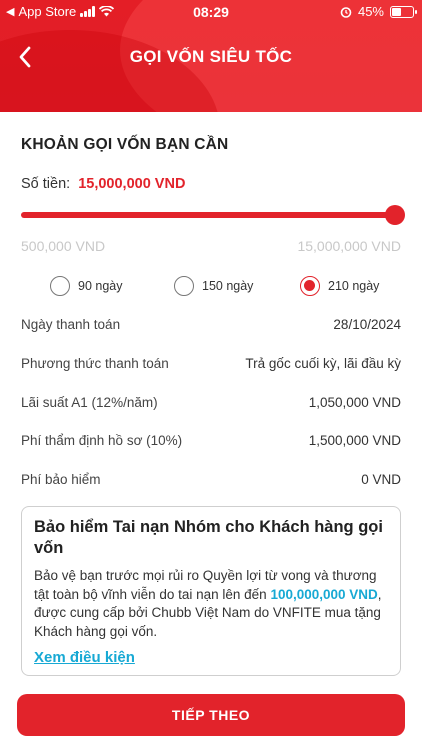 This screenshot has width=422, height=750. What do you see at coordinates (367, 324) in the screenshot?
I see `info-value: 28/10/2024` at bounding box center [367, 324].